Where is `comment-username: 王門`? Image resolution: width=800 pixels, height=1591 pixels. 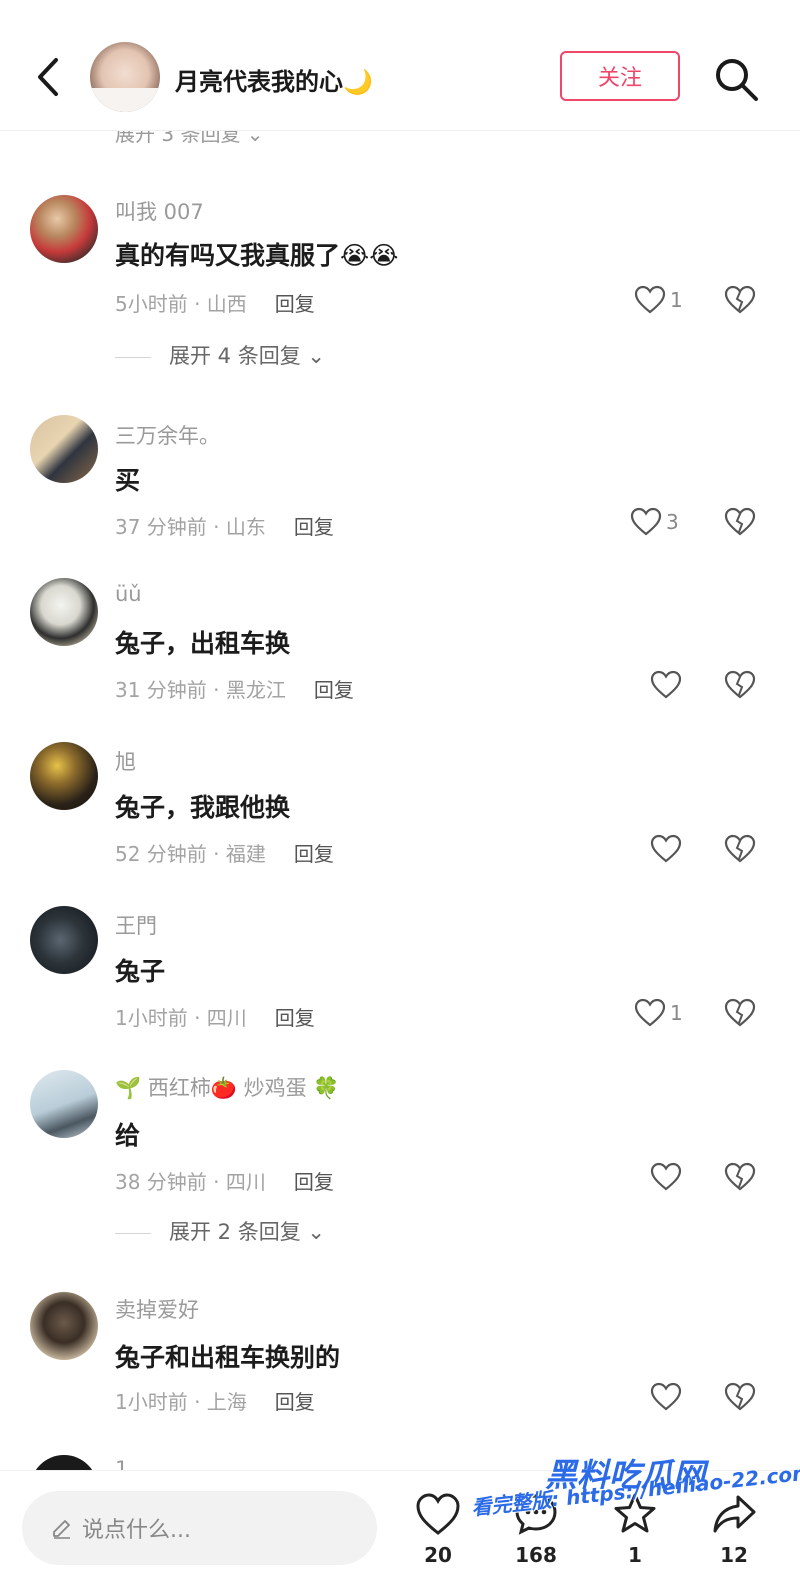 comment-username: 王門 is located at coordinates (136, 925).